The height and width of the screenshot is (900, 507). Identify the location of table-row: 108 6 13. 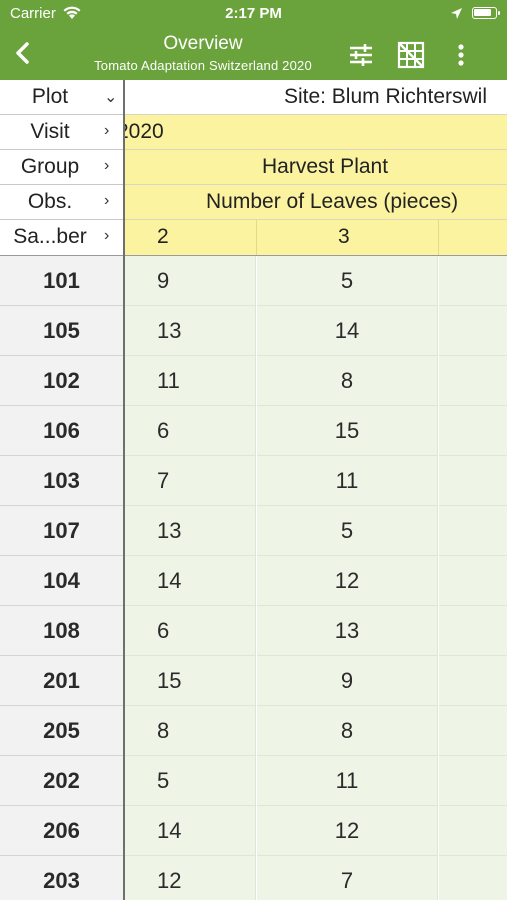
(253, 631).